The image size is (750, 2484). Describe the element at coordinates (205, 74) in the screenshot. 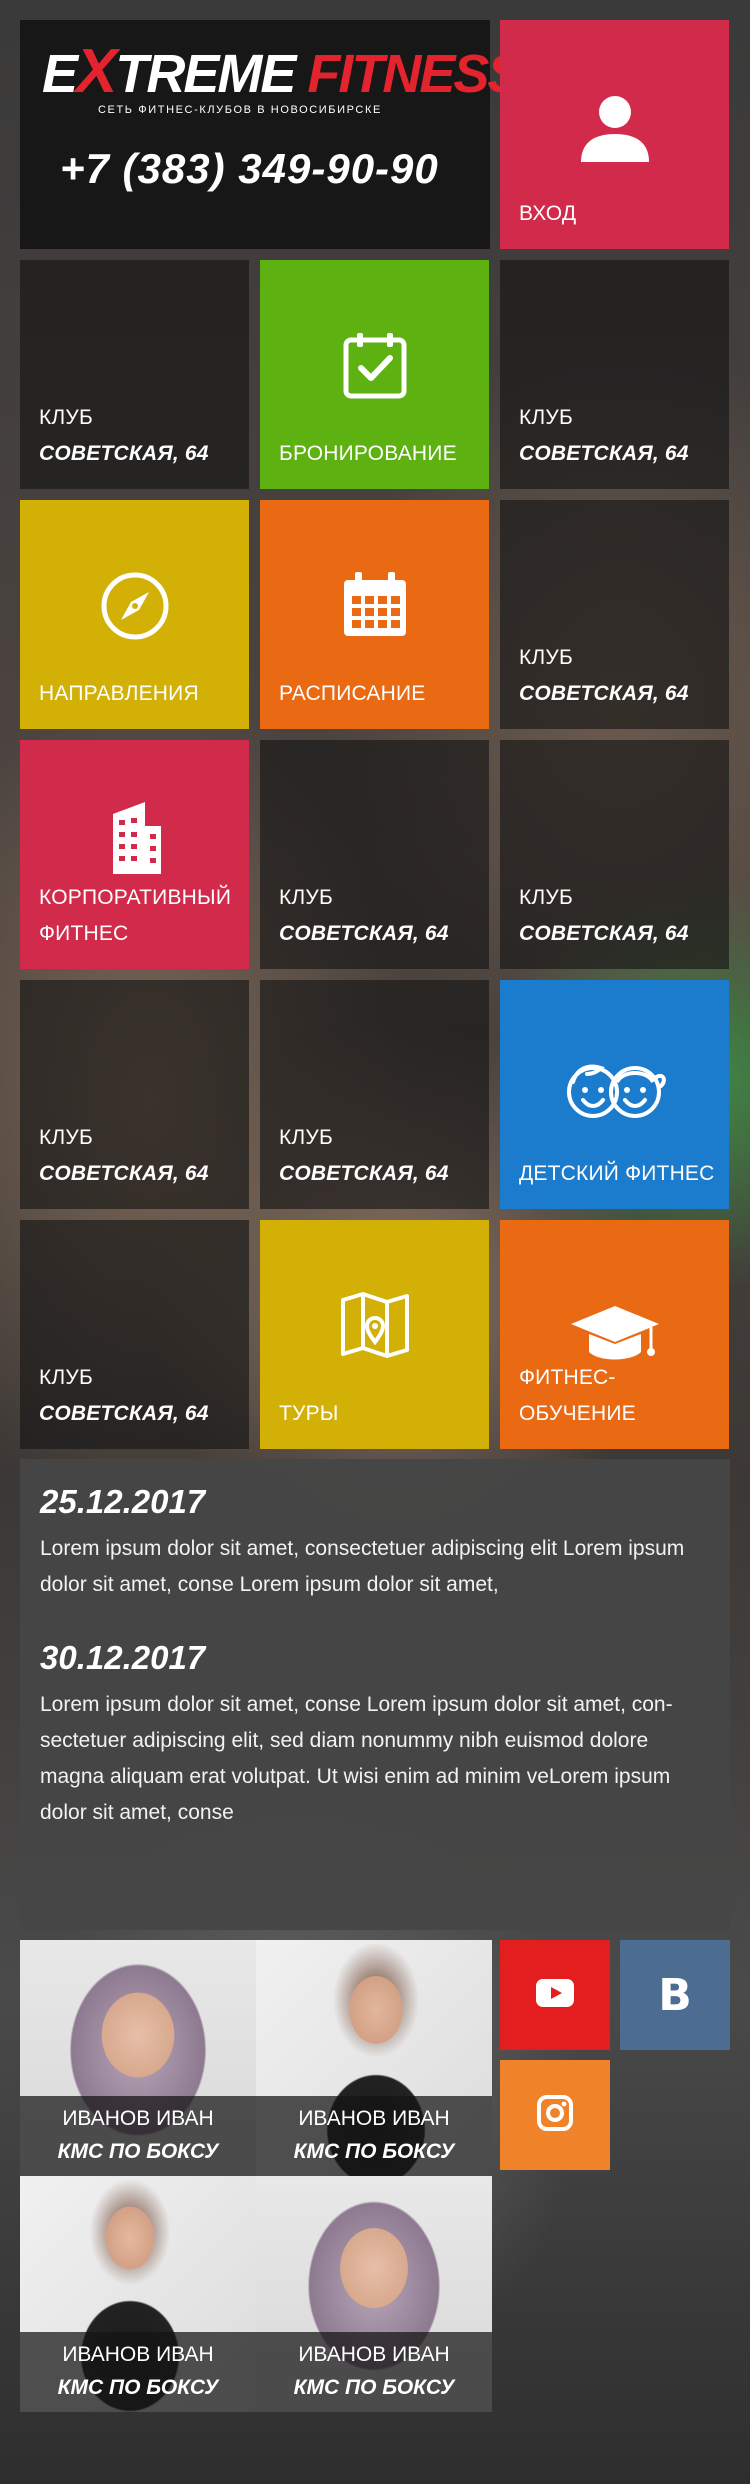

I see `logo-word-treme: TREME` at that location.